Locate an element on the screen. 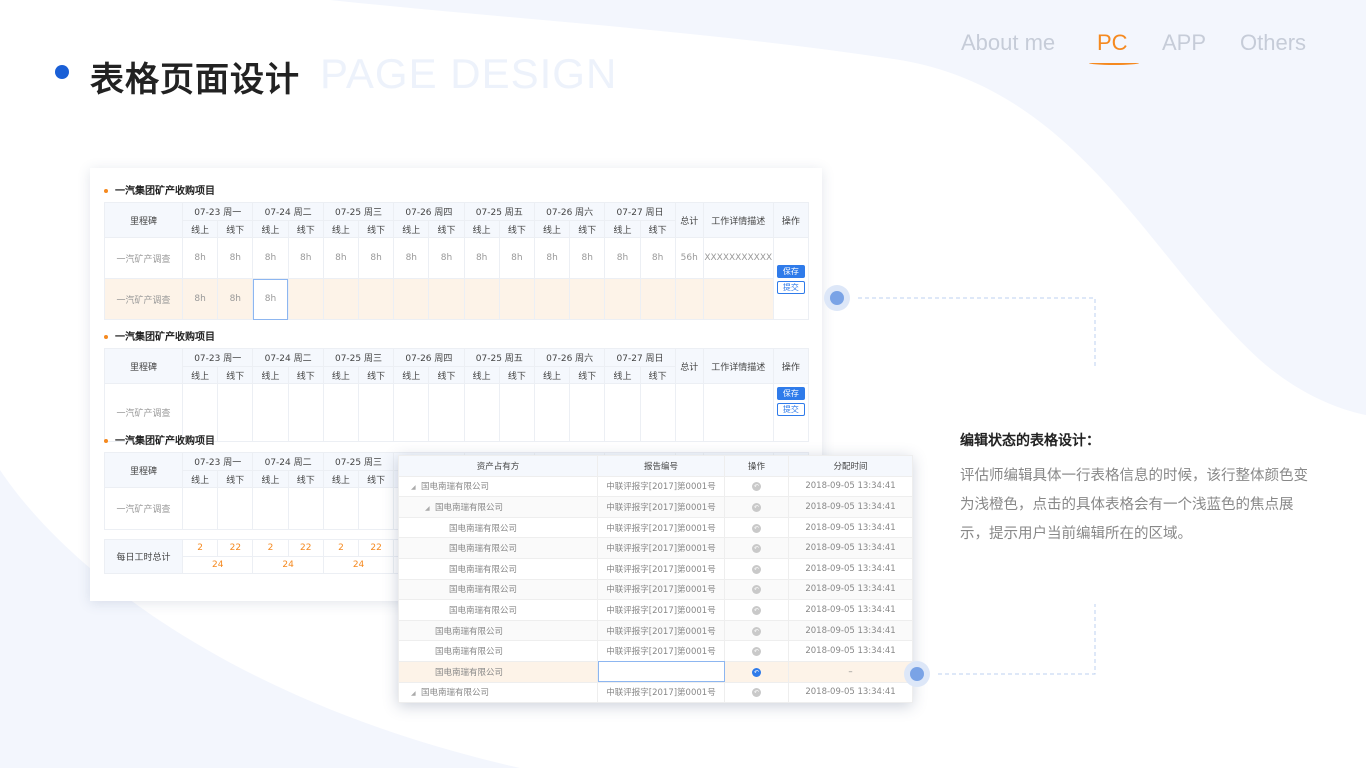 Image resolution: width=1366 pixels, height=768 pixels. focused-hours-cell: 8h is located at coordinates (270, 299).